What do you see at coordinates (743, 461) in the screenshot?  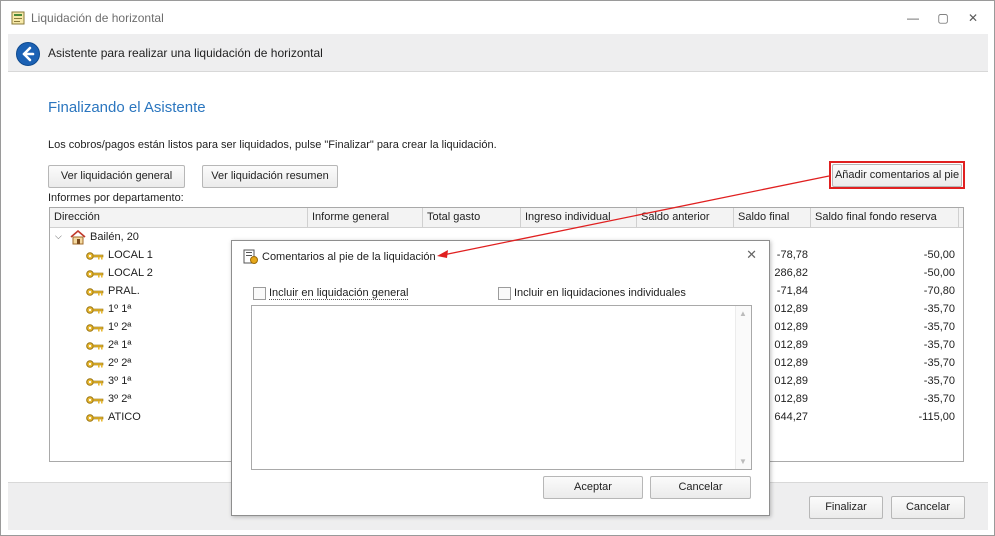 I see `scroll-down-icon: ▼` at bounding box center [743, 461].